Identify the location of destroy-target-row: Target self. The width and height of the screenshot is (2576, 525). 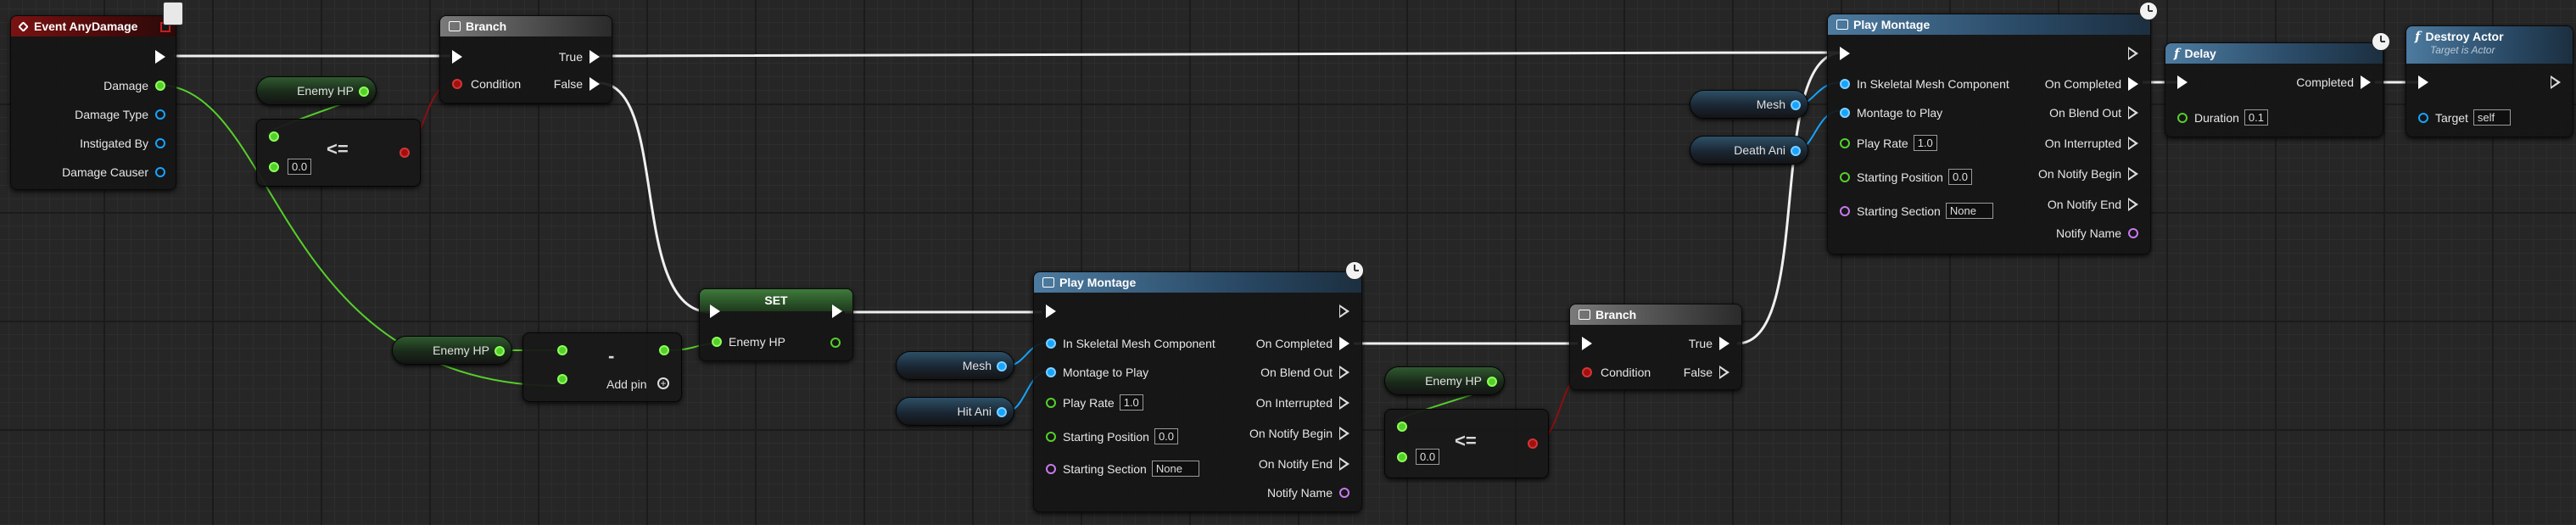
(2464, 118).